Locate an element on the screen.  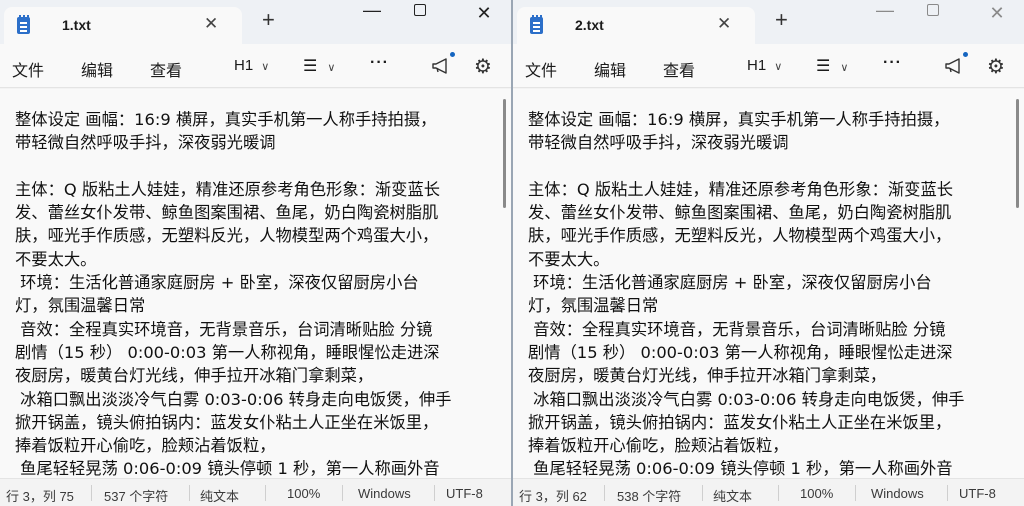
character-count: 538 个字符 is located at coordinates (649, 496).